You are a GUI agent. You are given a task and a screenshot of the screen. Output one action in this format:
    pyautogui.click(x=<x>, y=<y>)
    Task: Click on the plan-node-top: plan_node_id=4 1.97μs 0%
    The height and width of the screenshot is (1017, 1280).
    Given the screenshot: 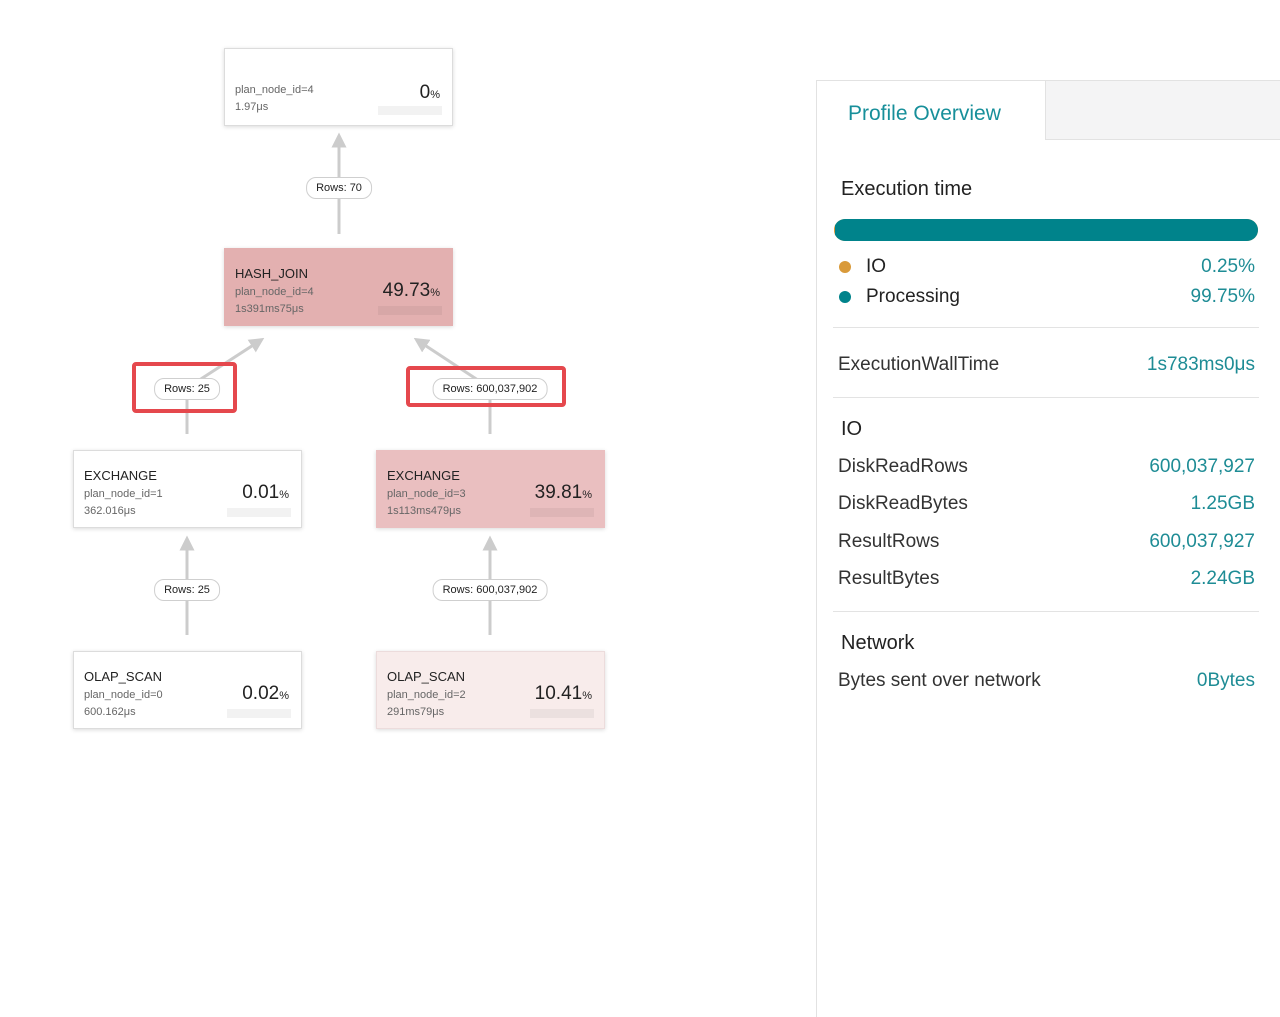 What is the action you would take?
    pyautogui.click(x=338, y=87)
    